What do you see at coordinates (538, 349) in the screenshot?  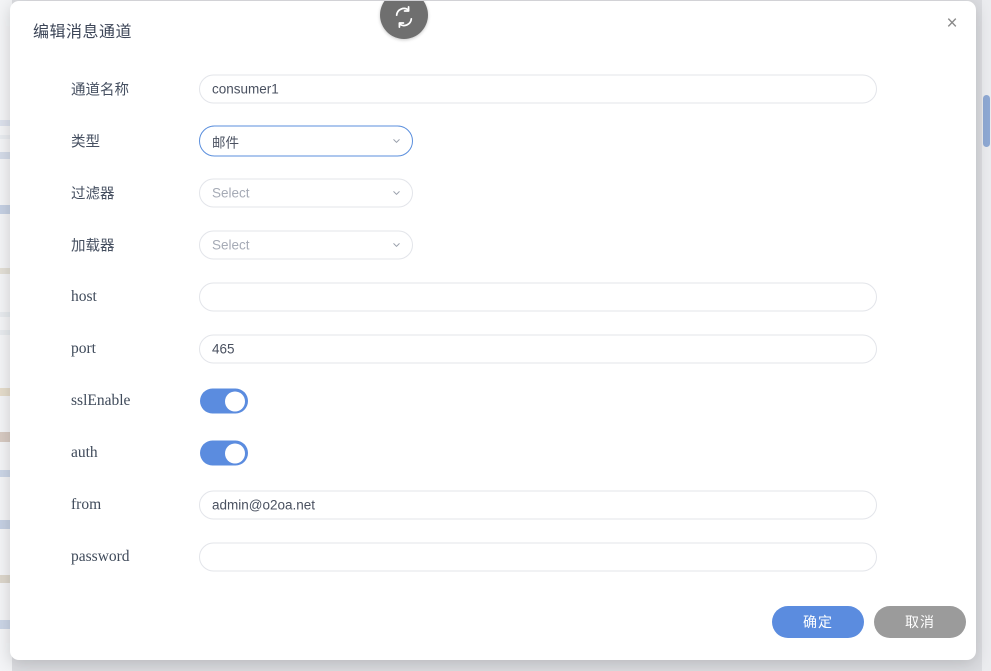 I see `input-port: 465` at bounding box center [538, 349].